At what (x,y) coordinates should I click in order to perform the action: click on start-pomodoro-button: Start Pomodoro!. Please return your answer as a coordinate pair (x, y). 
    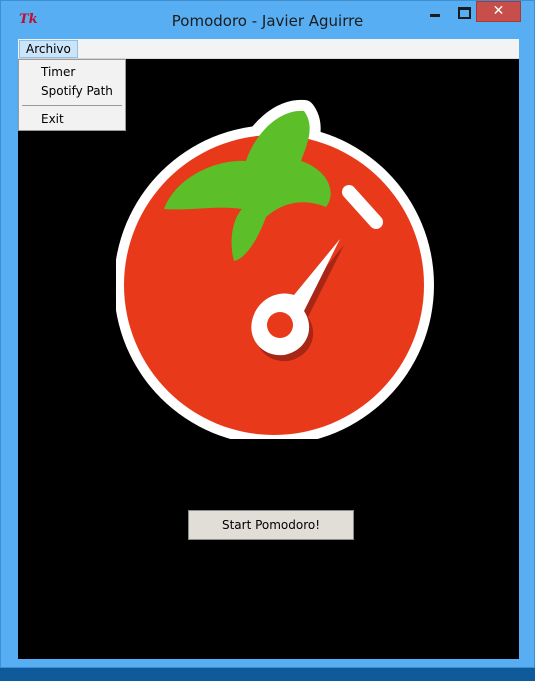
    Looking at the image, I should click on (271, 525).